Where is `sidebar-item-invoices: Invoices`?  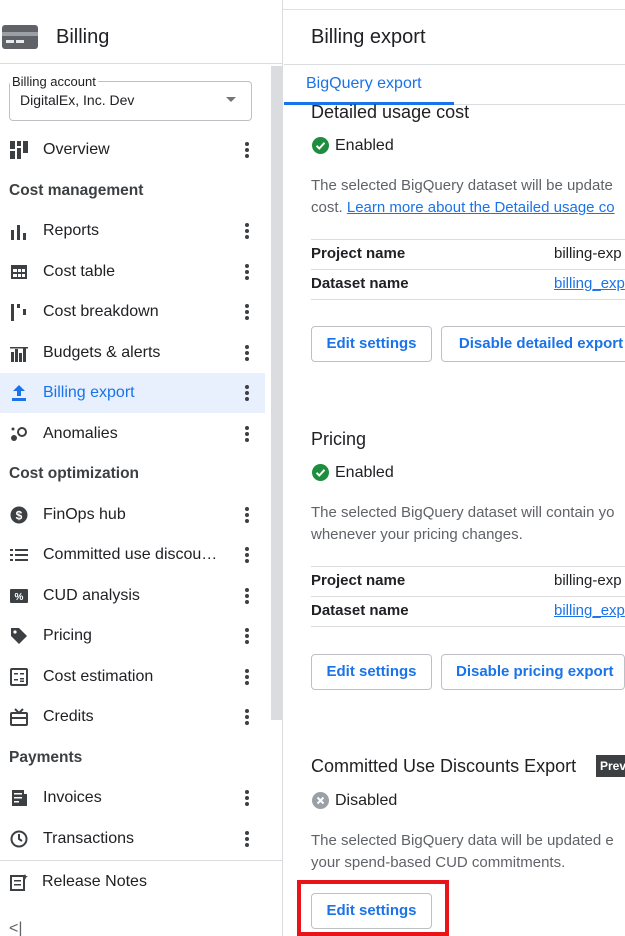 sidebar-item-invoices: Invoices is located at coordinates (132, 798).